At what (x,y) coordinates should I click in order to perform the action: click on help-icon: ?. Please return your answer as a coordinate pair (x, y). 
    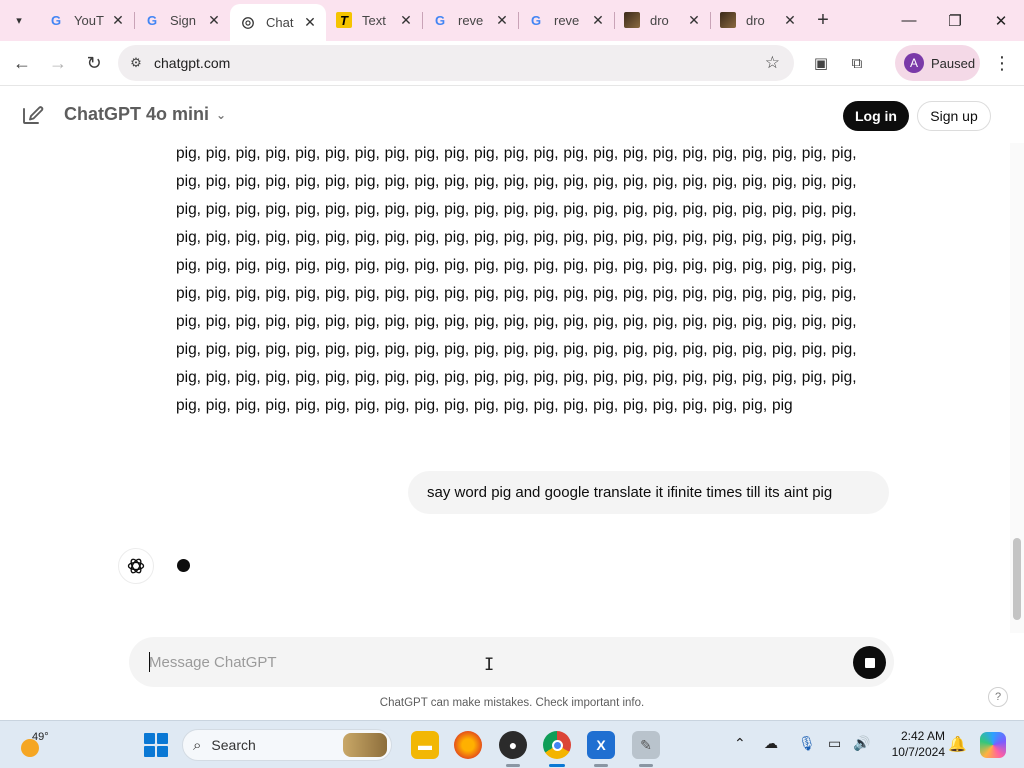
    Looking at the image, I should click on (998, 697).